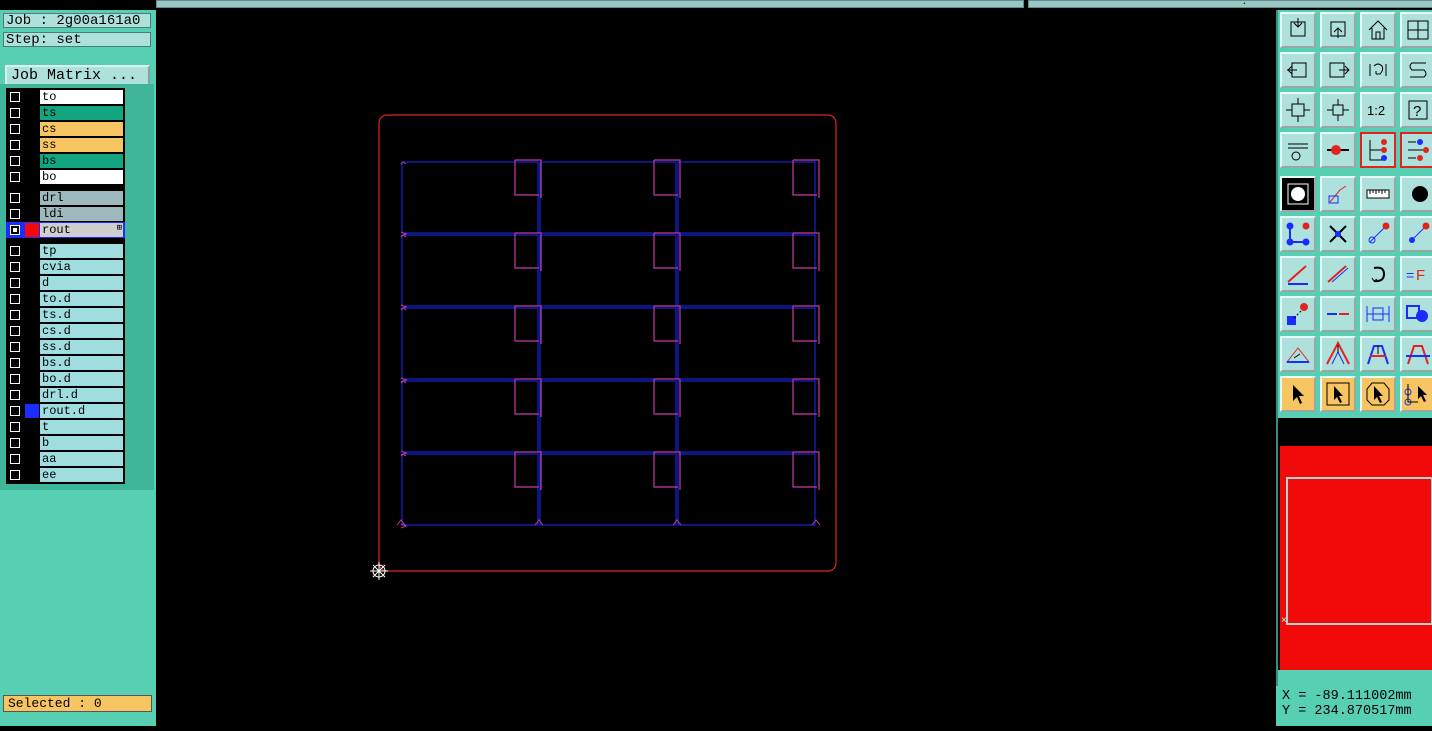 The image size is (1432, 731). I want to click on line-node-icon, so click(1378, 234).